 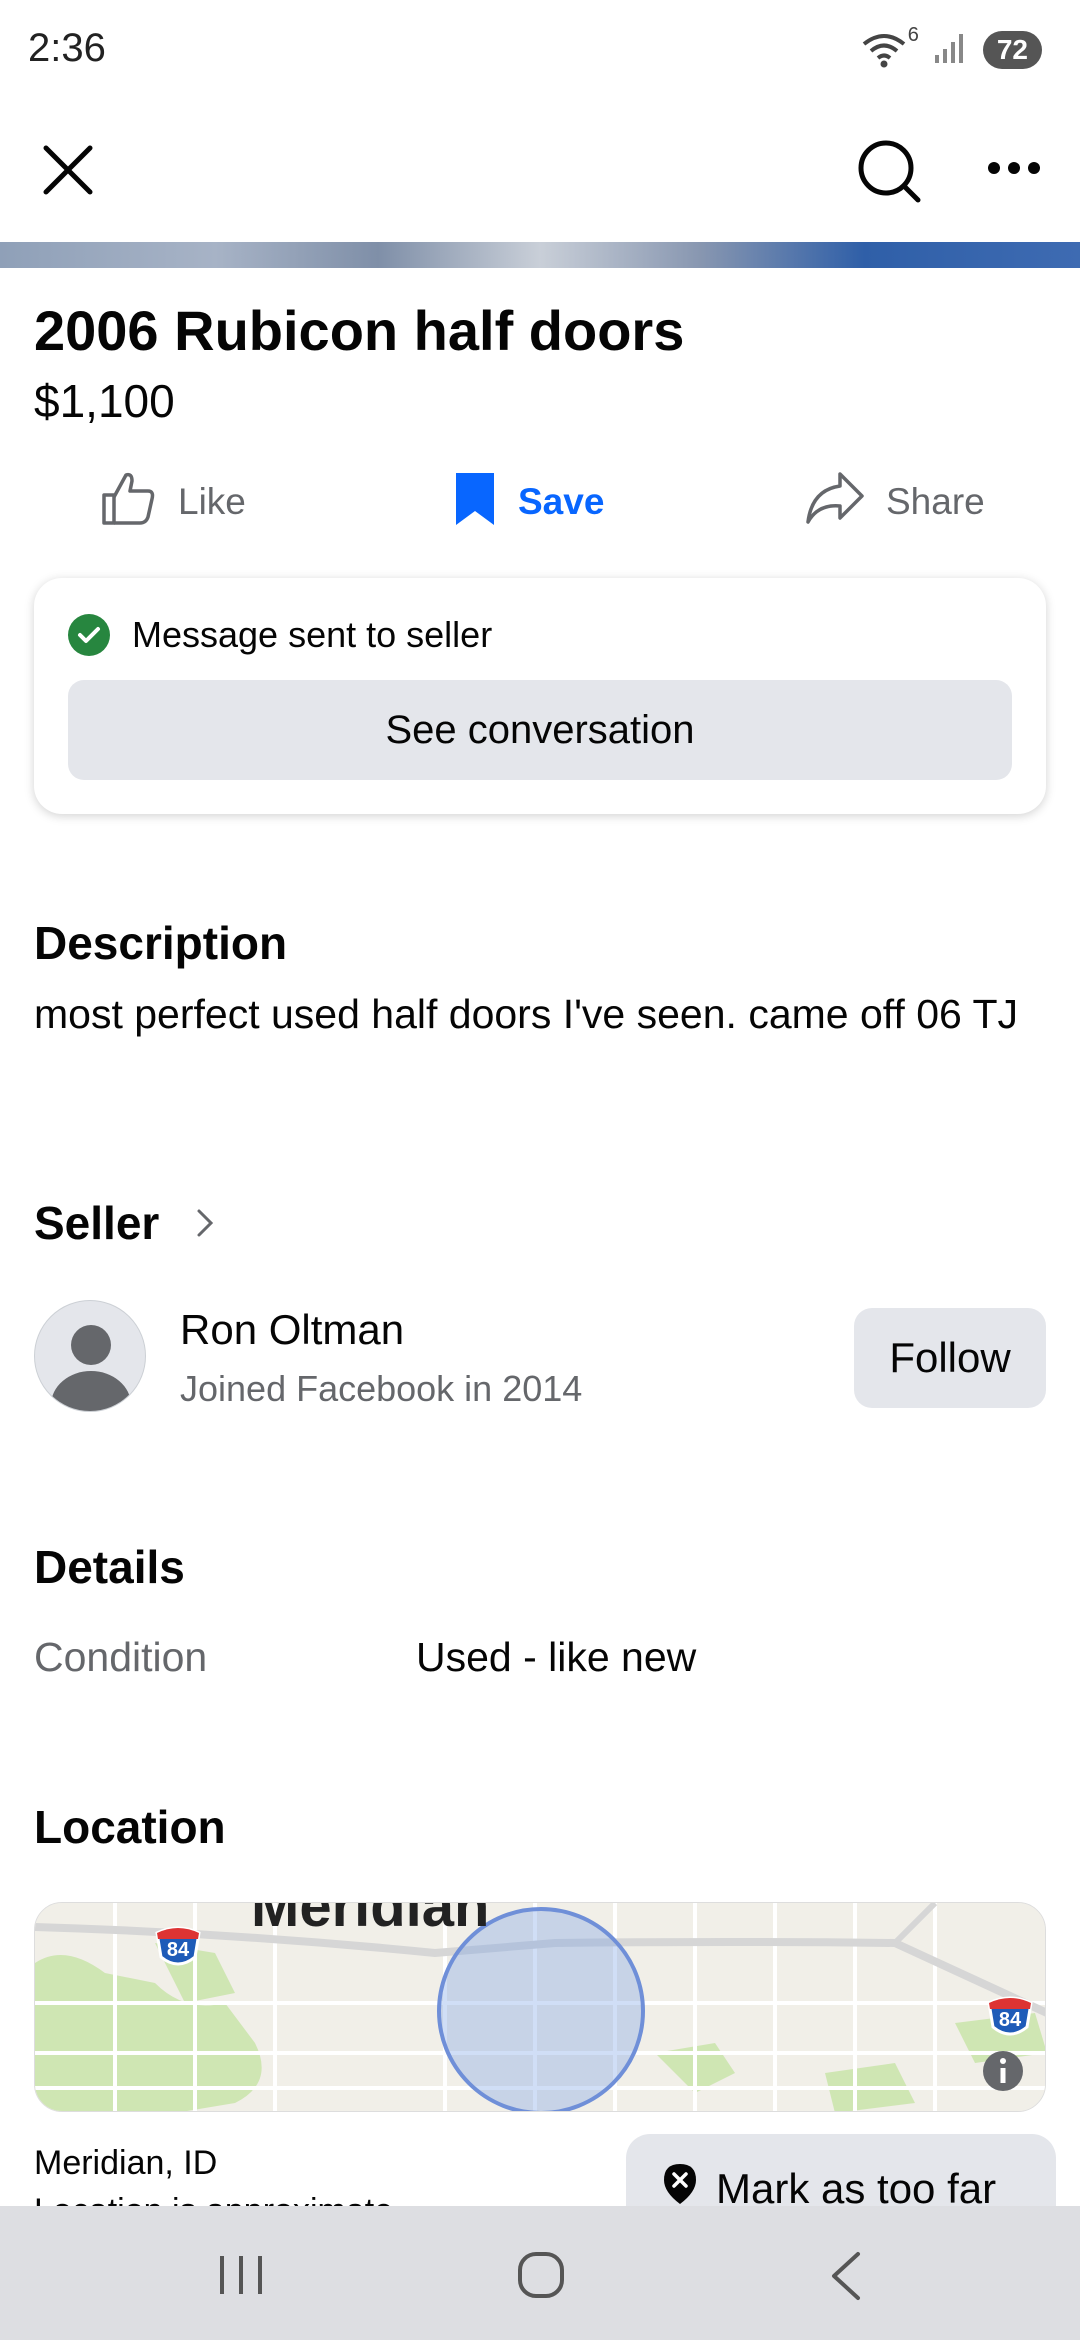 I want to click on wifi-badge: 6, so click(x=913, y=35).